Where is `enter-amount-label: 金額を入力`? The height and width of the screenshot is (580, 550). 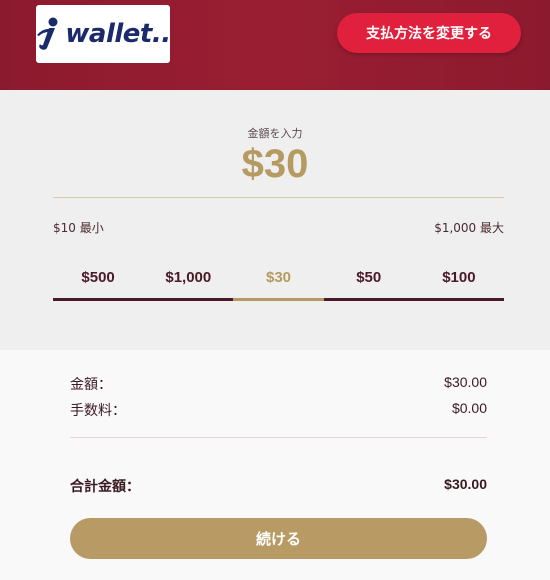 enter-amount-label: 金額を入力 is located at coordinates (275, 133).